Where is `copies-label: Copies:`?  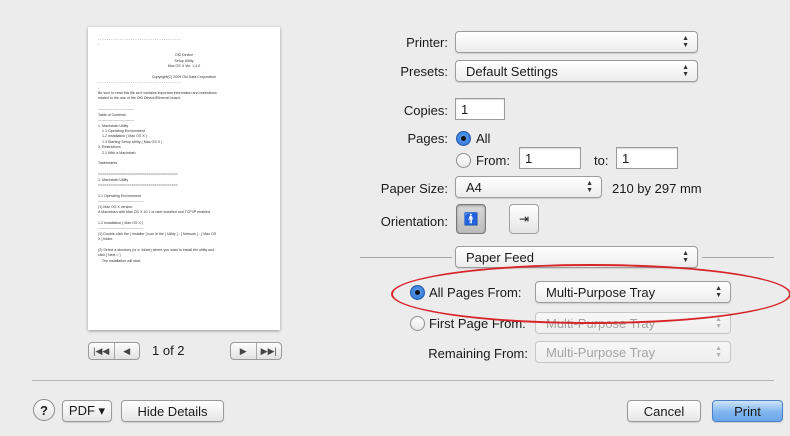 copies-label: Copies: is located at coordinates (425, 110).